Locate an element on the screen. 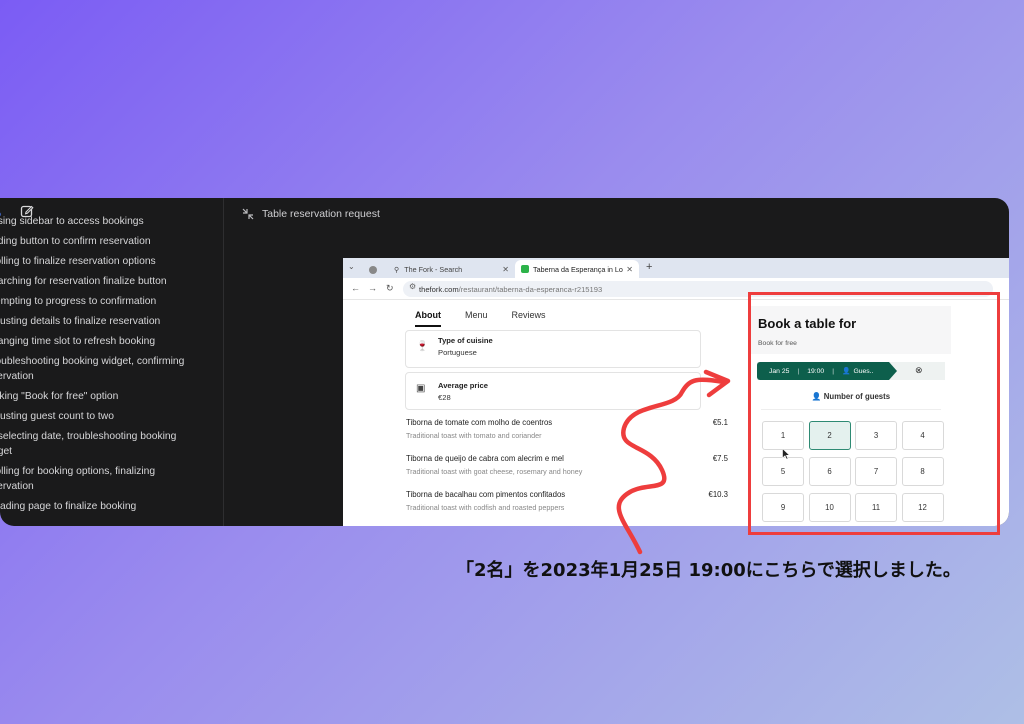 The width and height of the screenshot is (1024, 724). request-header: Table reservation request is located at coordinates (311, 214).